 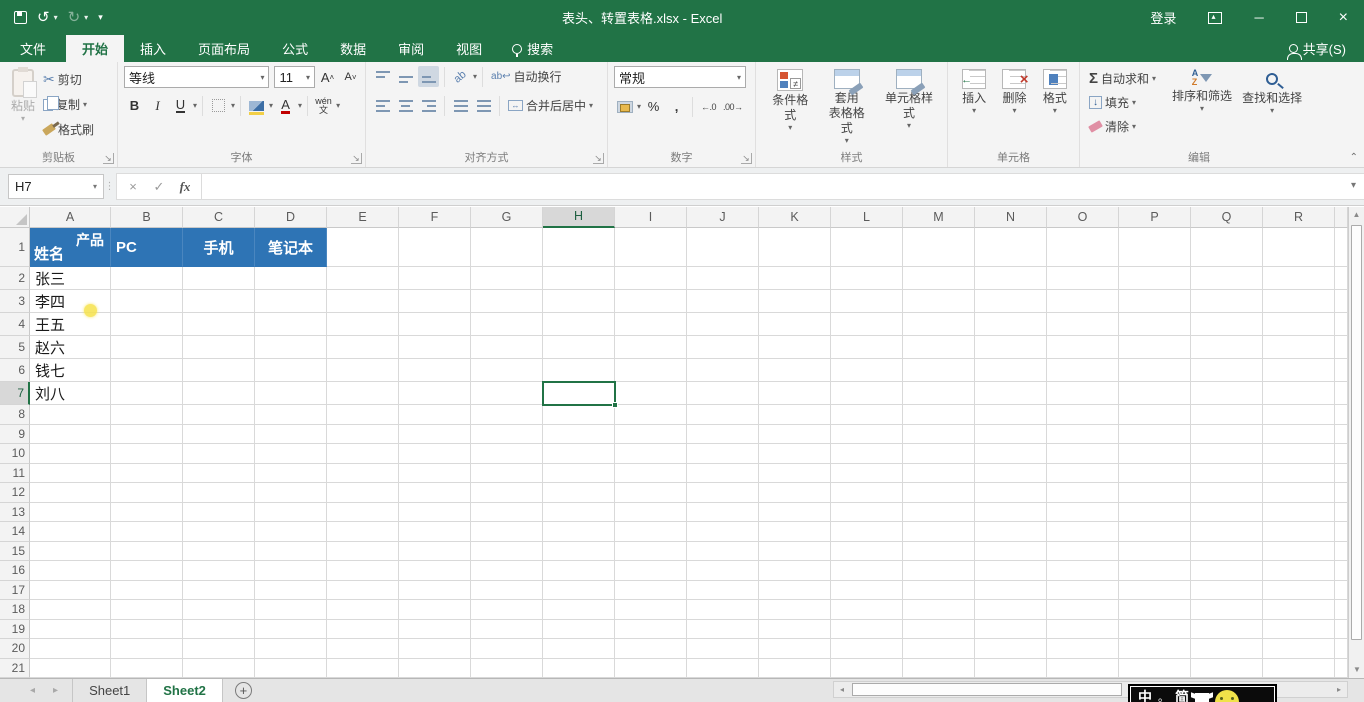 What do you see at coordinates (1083, 532) in the screenshot?
I see `cell-O14` at bounding box center [1083, 532].